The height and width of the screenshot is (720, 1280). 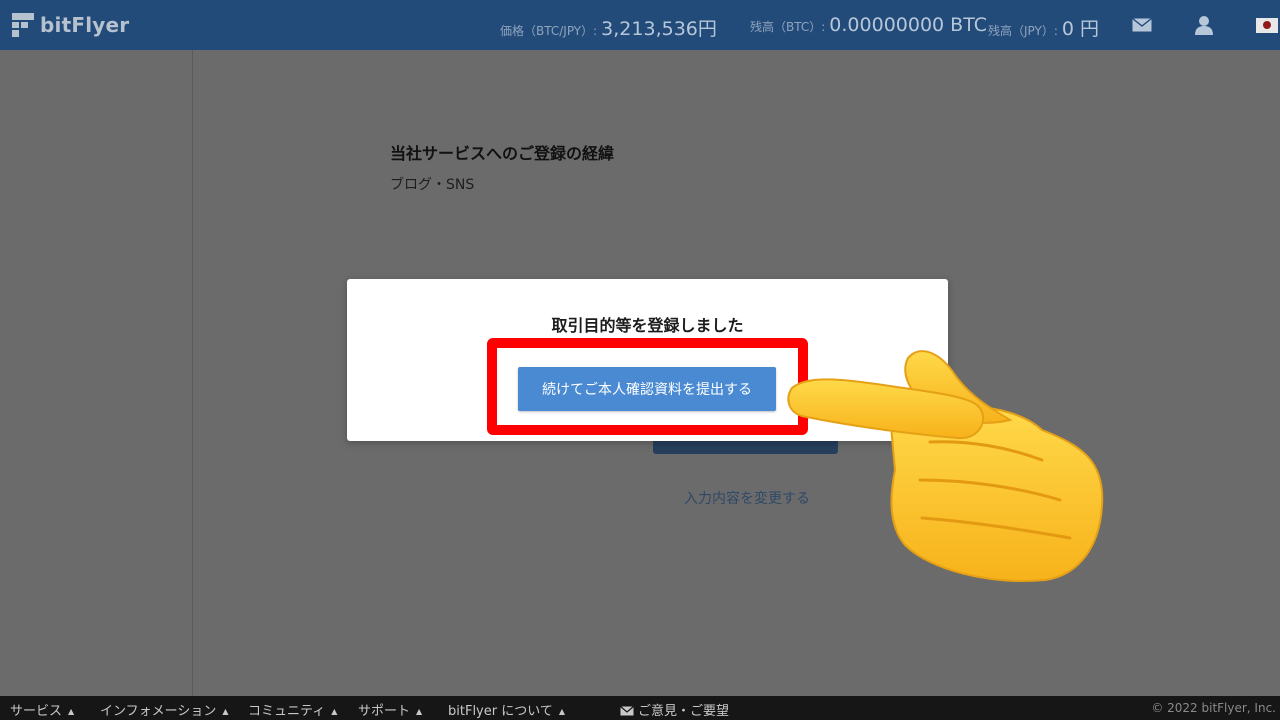 I want to click on jpy-balance-label: 残高（JPY）:, so click(x=1023, y=31).